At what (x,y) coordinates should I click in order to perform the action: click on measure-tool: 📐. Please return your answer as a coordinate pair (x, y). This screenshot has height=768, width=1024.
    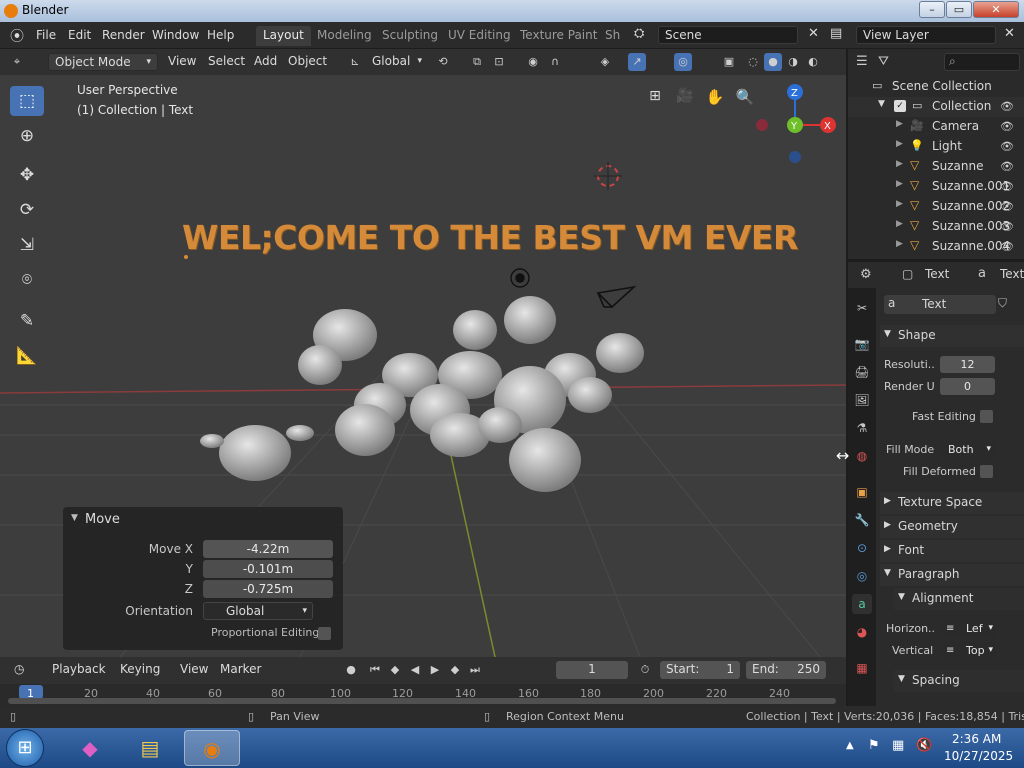
    Looking at the image, I should click on (27, 356).